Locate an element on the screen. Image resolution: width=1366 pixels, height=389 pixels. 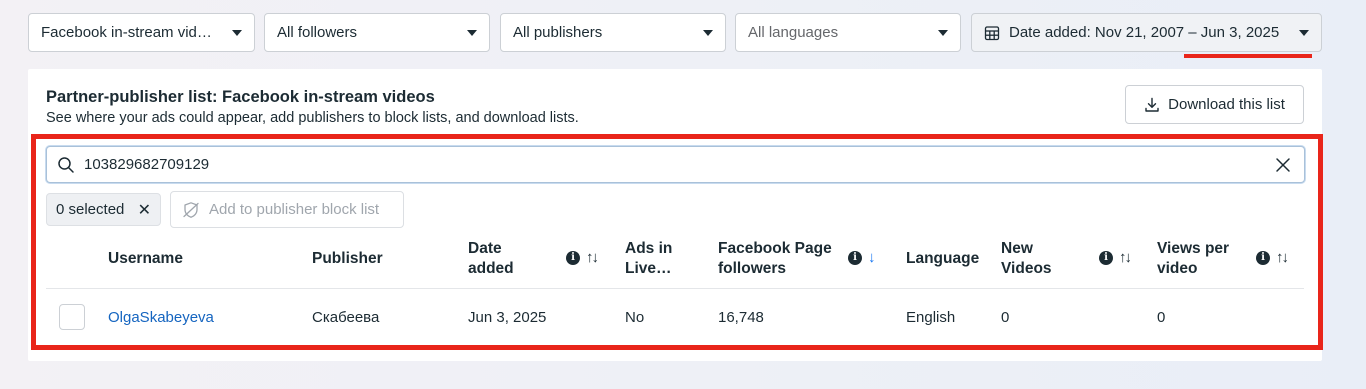
download-icon is located at coordinates (1152, 104).